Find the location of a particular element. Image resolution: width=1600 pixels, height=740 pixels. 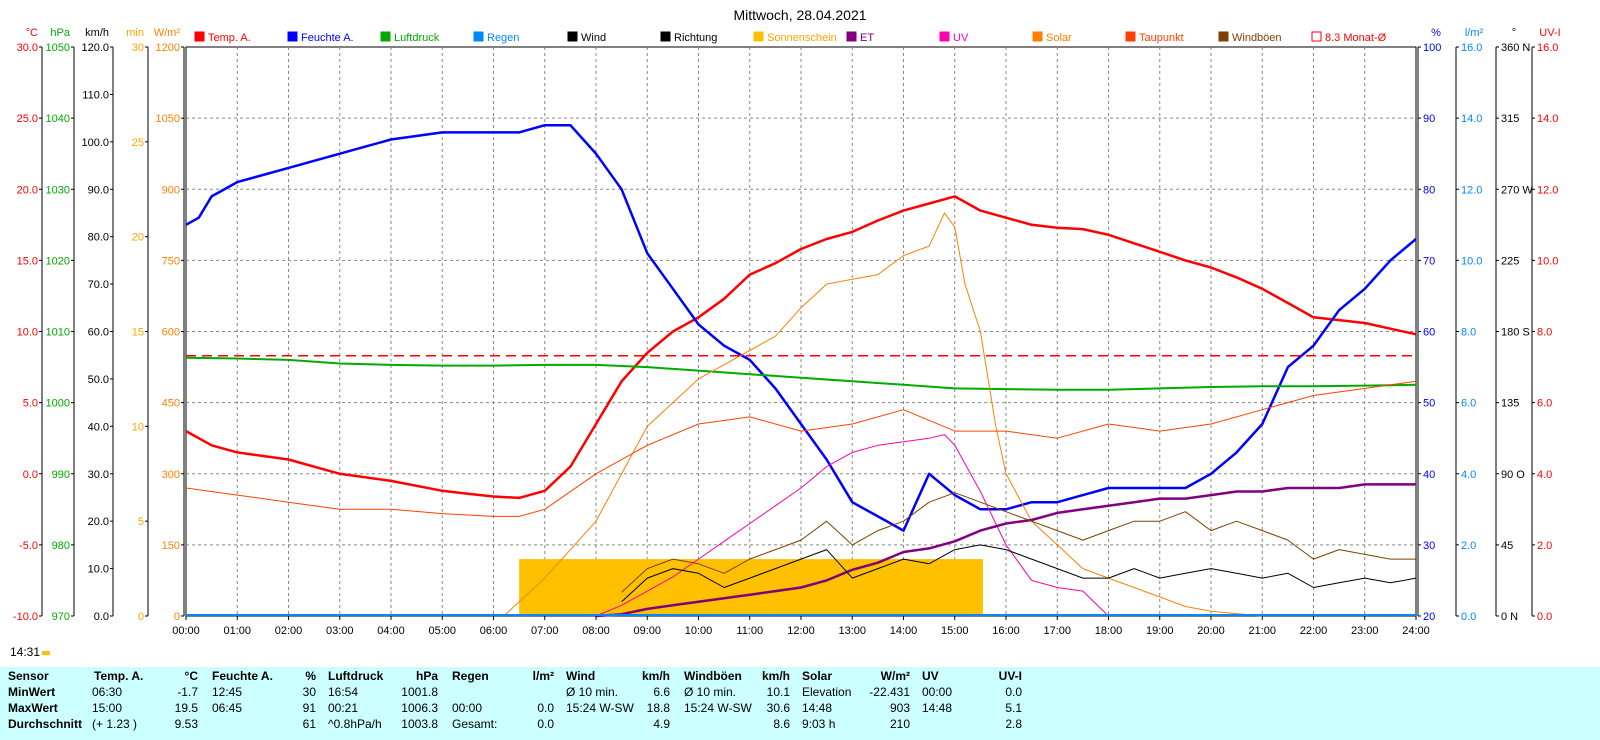

stat-aux: 16:54 is located at coordinates (343, 692).